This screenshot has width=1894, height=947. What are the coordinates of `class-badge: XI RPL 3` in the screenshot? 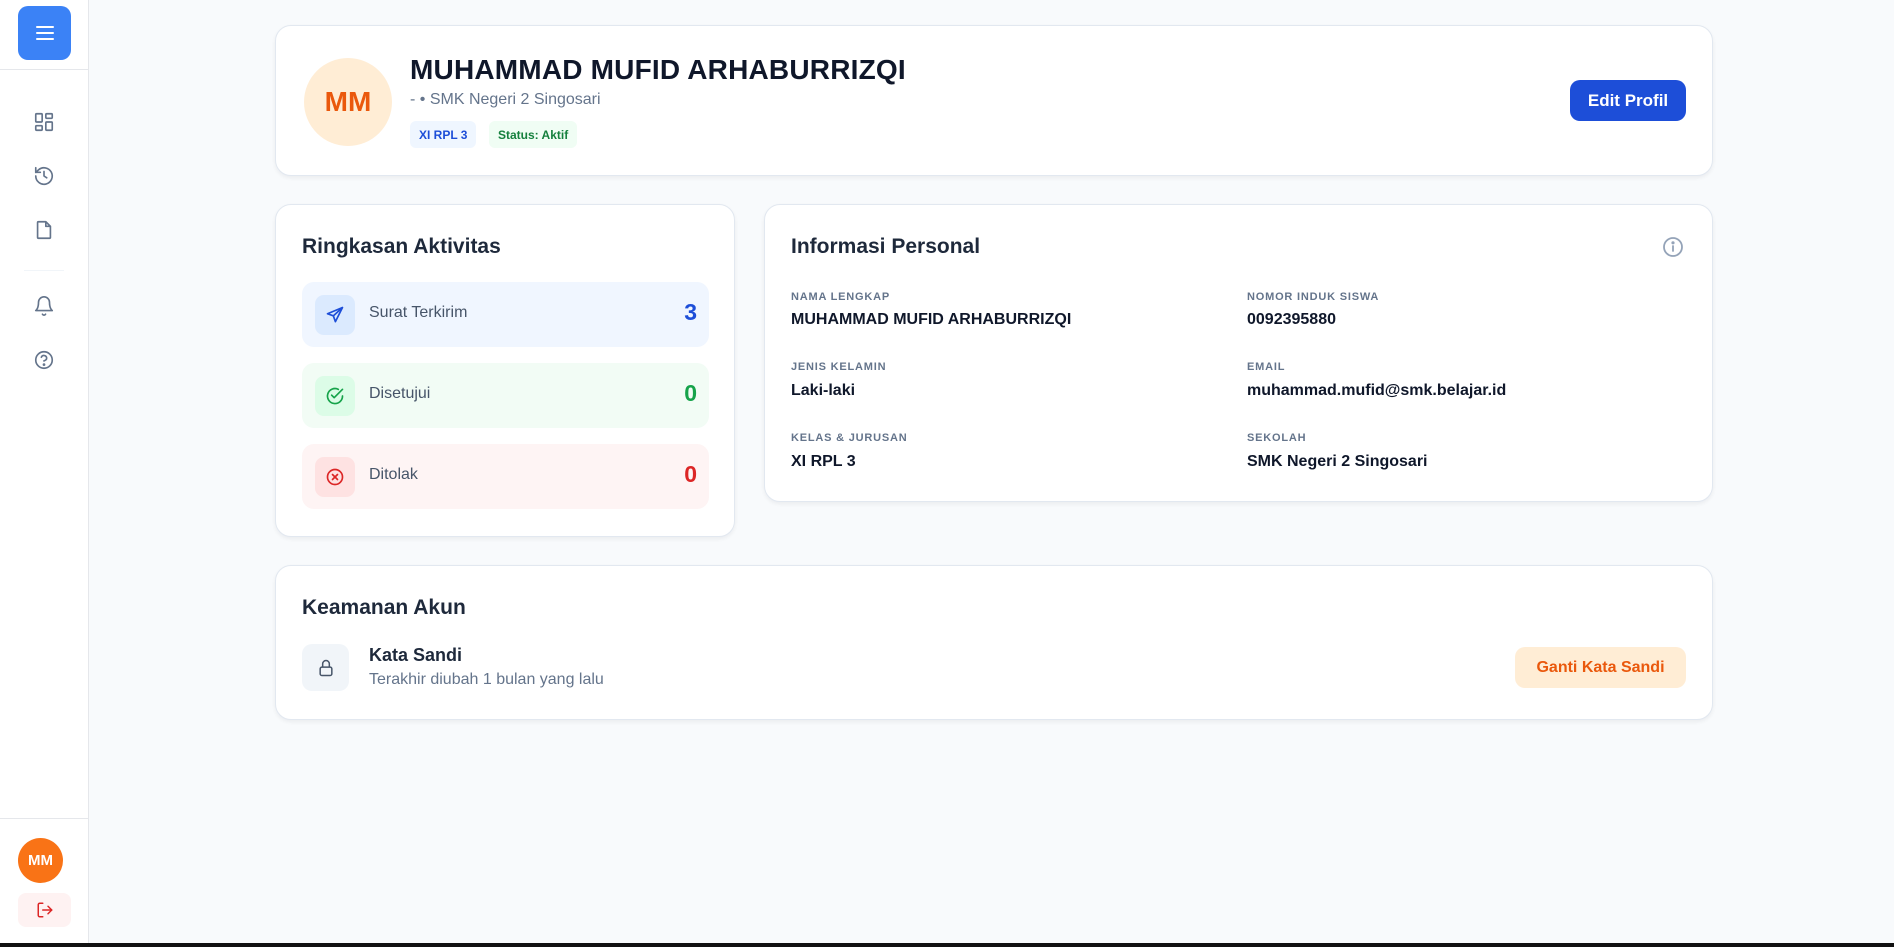 It's located at (443, 134).